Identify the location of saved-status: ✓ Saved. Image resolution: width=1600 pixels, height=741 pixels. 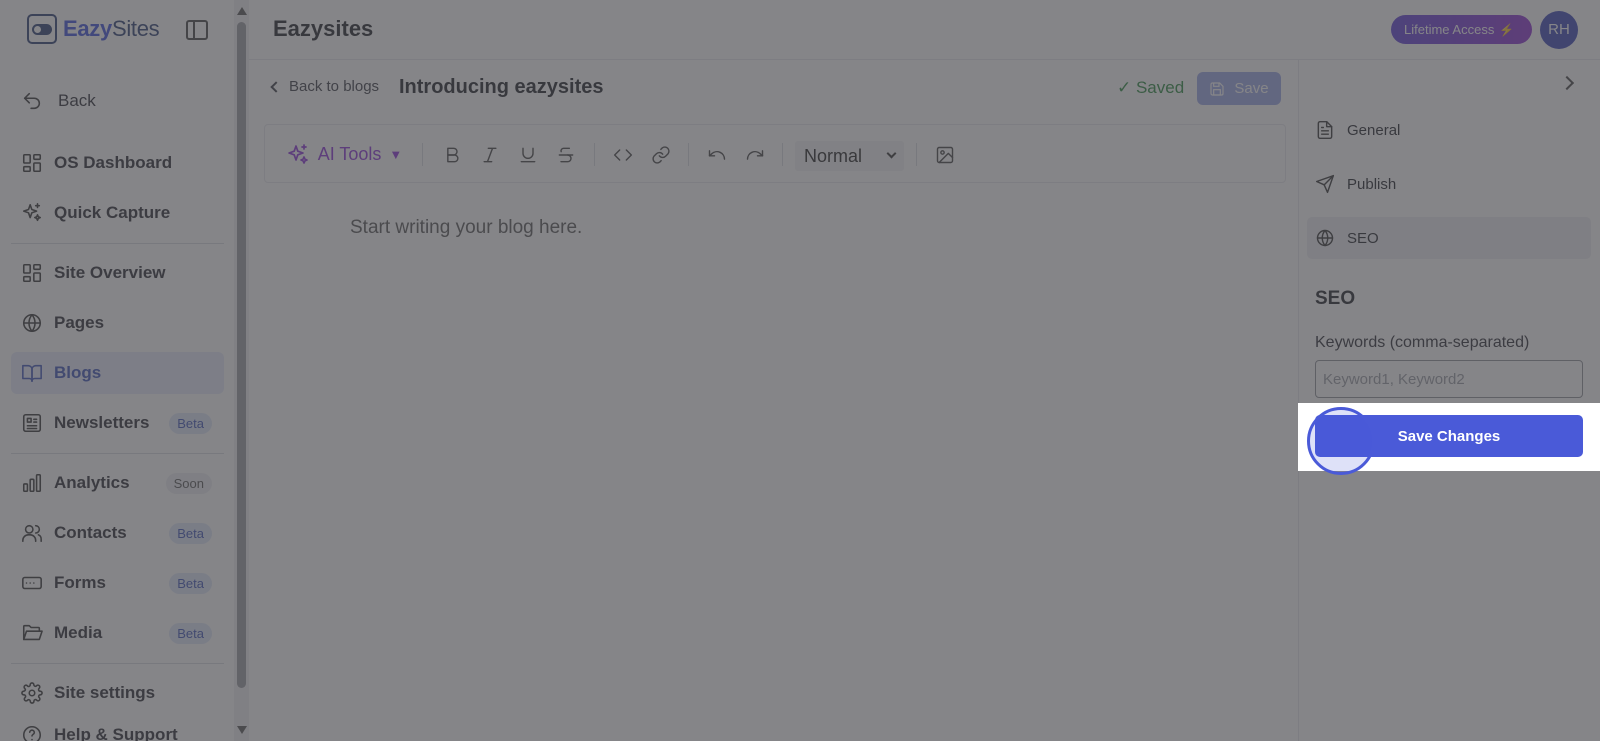
(1151, 87).